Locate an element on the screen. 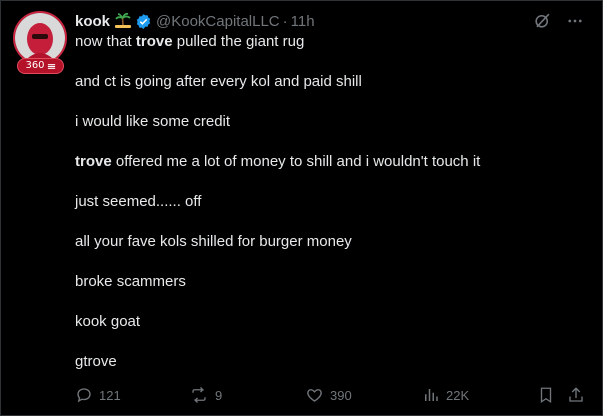 This screenshot has width=603, height=416. island-icon is located at coordinates (123, 21).